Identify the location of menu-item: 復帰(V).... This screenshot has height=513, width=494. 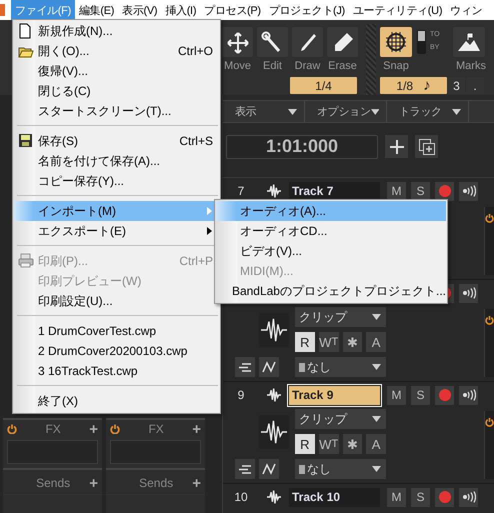
(116, 71).